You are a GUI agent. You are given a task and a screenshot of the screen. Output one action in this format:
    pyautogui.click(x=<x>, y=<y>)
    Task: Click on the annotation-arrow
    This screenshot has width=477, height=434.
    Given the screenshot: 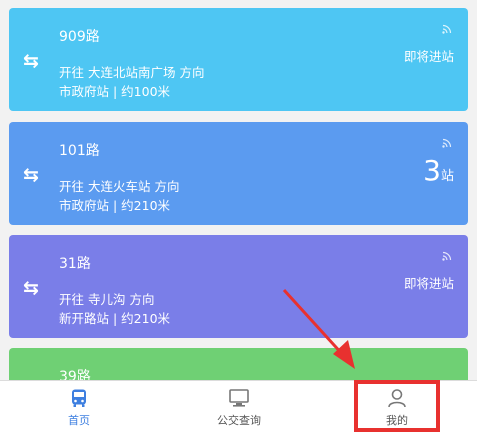 What is the action you would take?
    pyautogui.click(x=318, y=328)
    